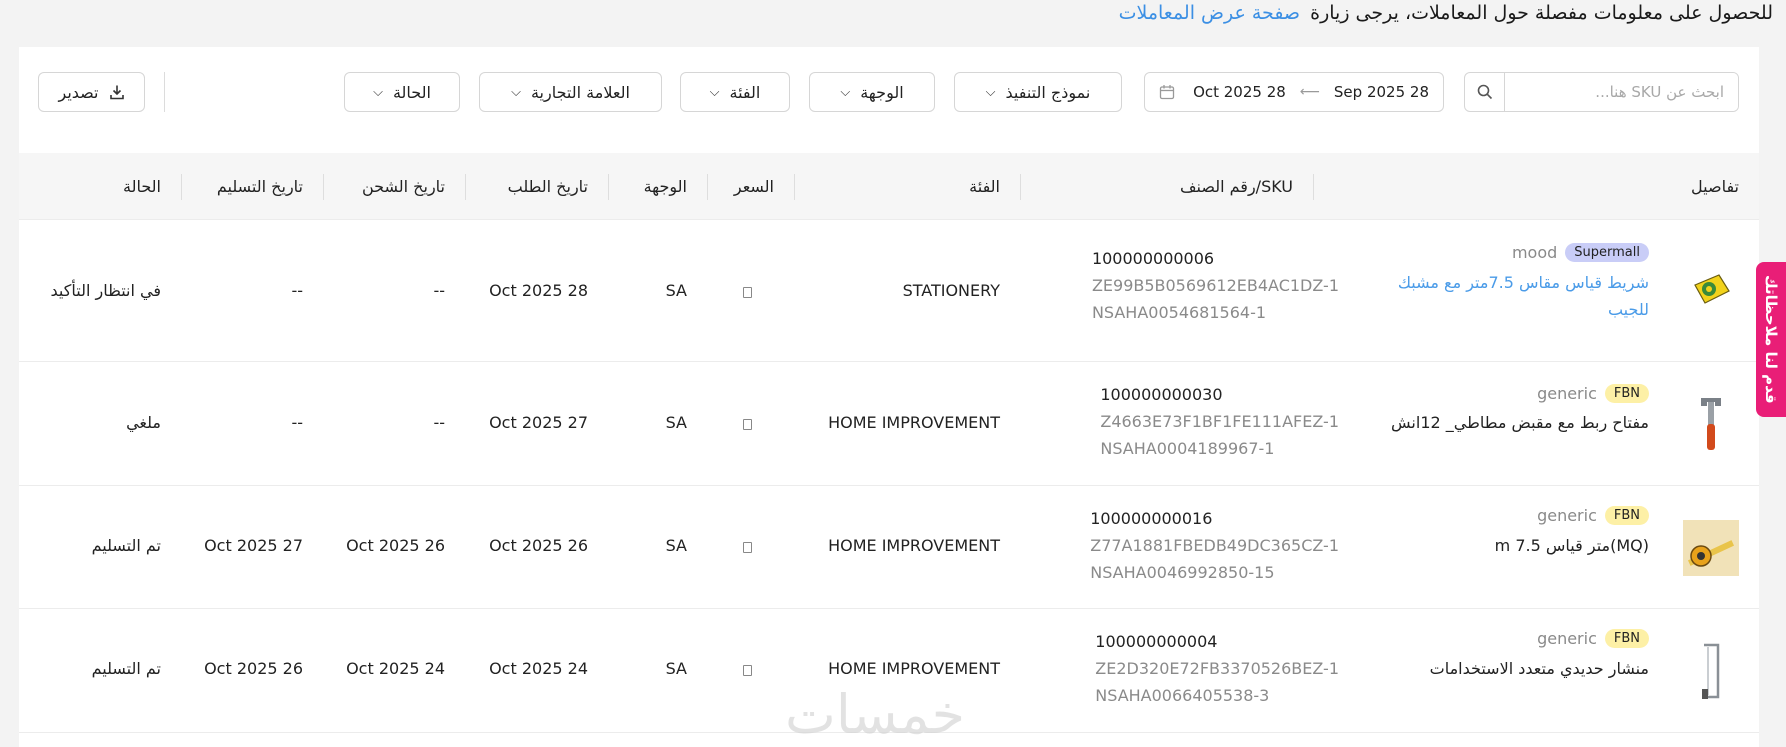  Describe the element at coordinates (1215, 285) in the screenshot. I see `sku-partner-id: ZE99B5B0569612EB4AC1DZ-1` at that location.